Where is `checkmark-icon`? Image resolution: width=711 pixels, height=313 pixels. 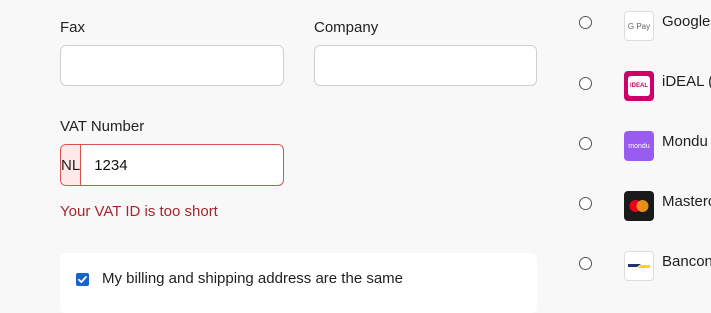 checkmark-icon is located at coordinates (82, 279).